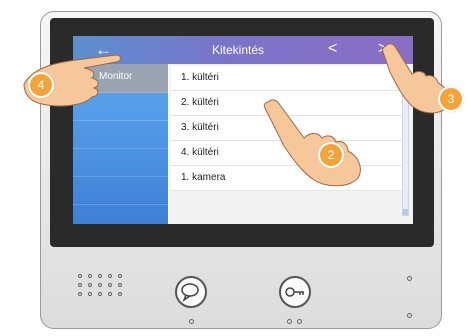 Image resolution: width=471 pixels, height=336 pixels. Describe the element at coordinates (238, 50) in the screenshot. I see `page-title: Kitekintés` at that location.